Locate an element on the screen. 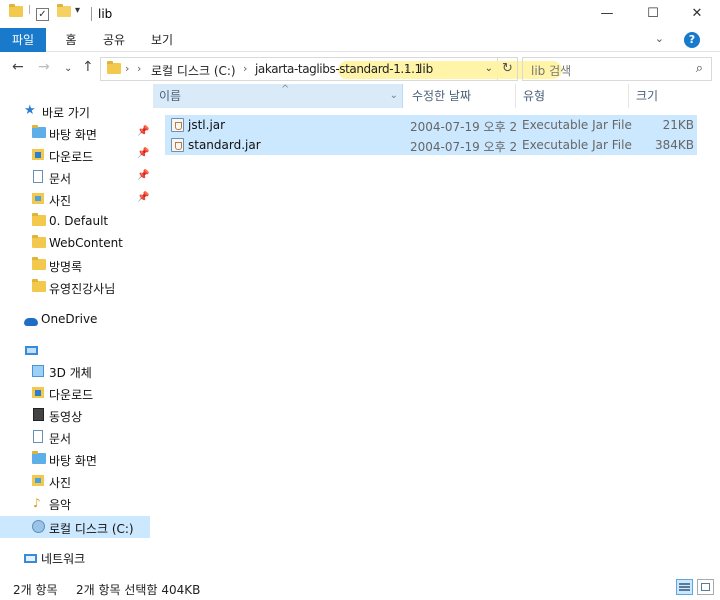 The height and width of the screenshot is (600, 720). sidebar-item-local-disk: 로컬 디스크 (C:) is located at coordinates (75, 527).